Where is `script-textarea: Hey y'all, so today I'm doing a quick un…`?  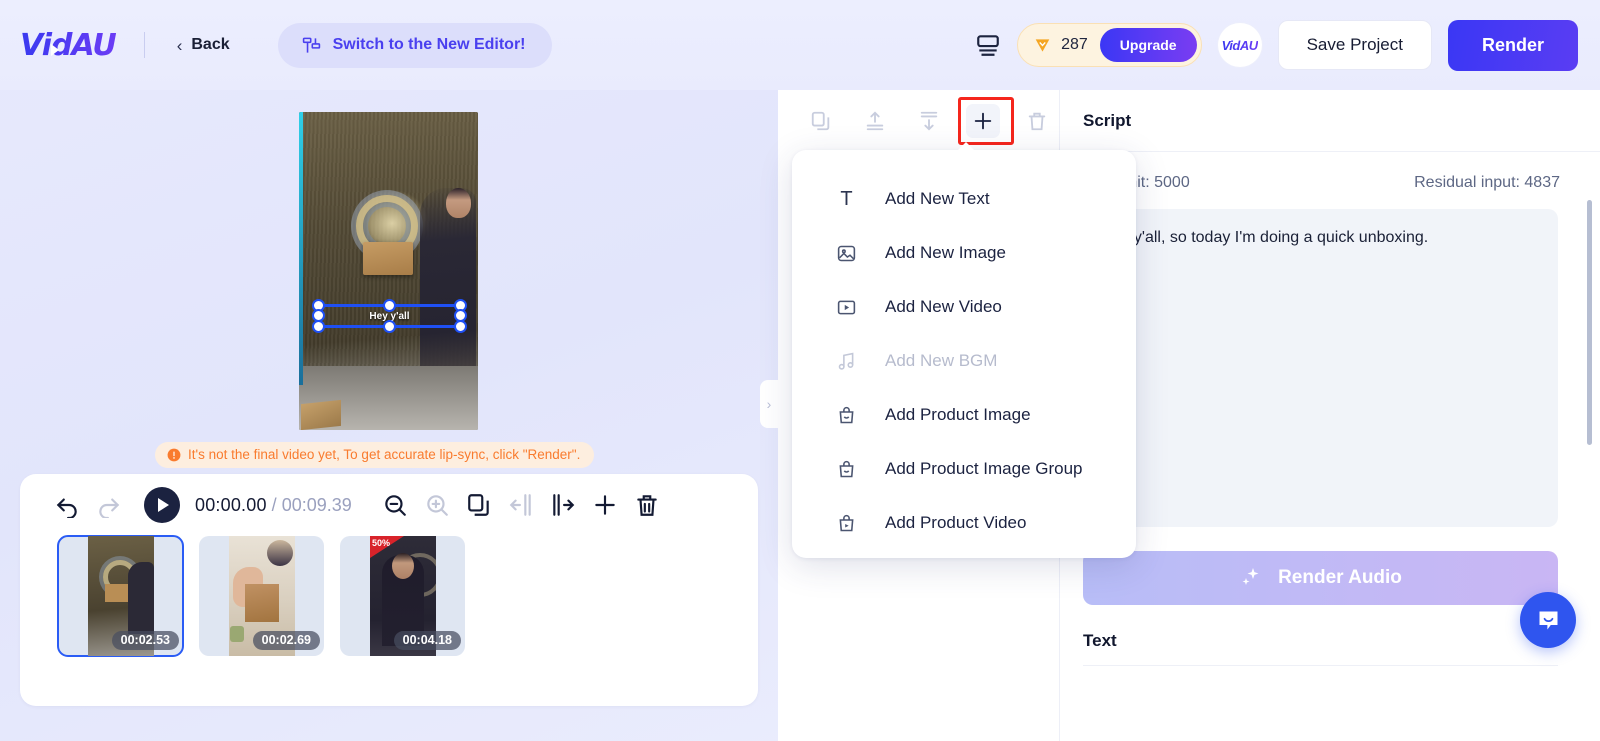 script-textarea: Hey y'all, so today I'm doing a quick un… is located at coordinates (1320, 368).